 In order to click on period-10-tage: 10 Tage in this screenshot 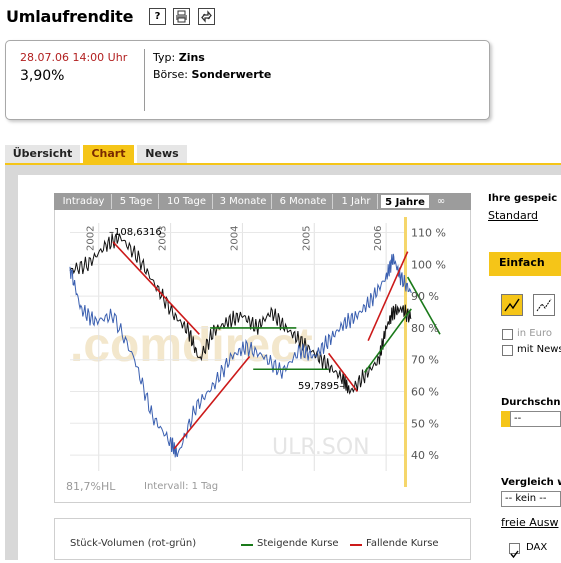, I will do `click(187, 201)`.